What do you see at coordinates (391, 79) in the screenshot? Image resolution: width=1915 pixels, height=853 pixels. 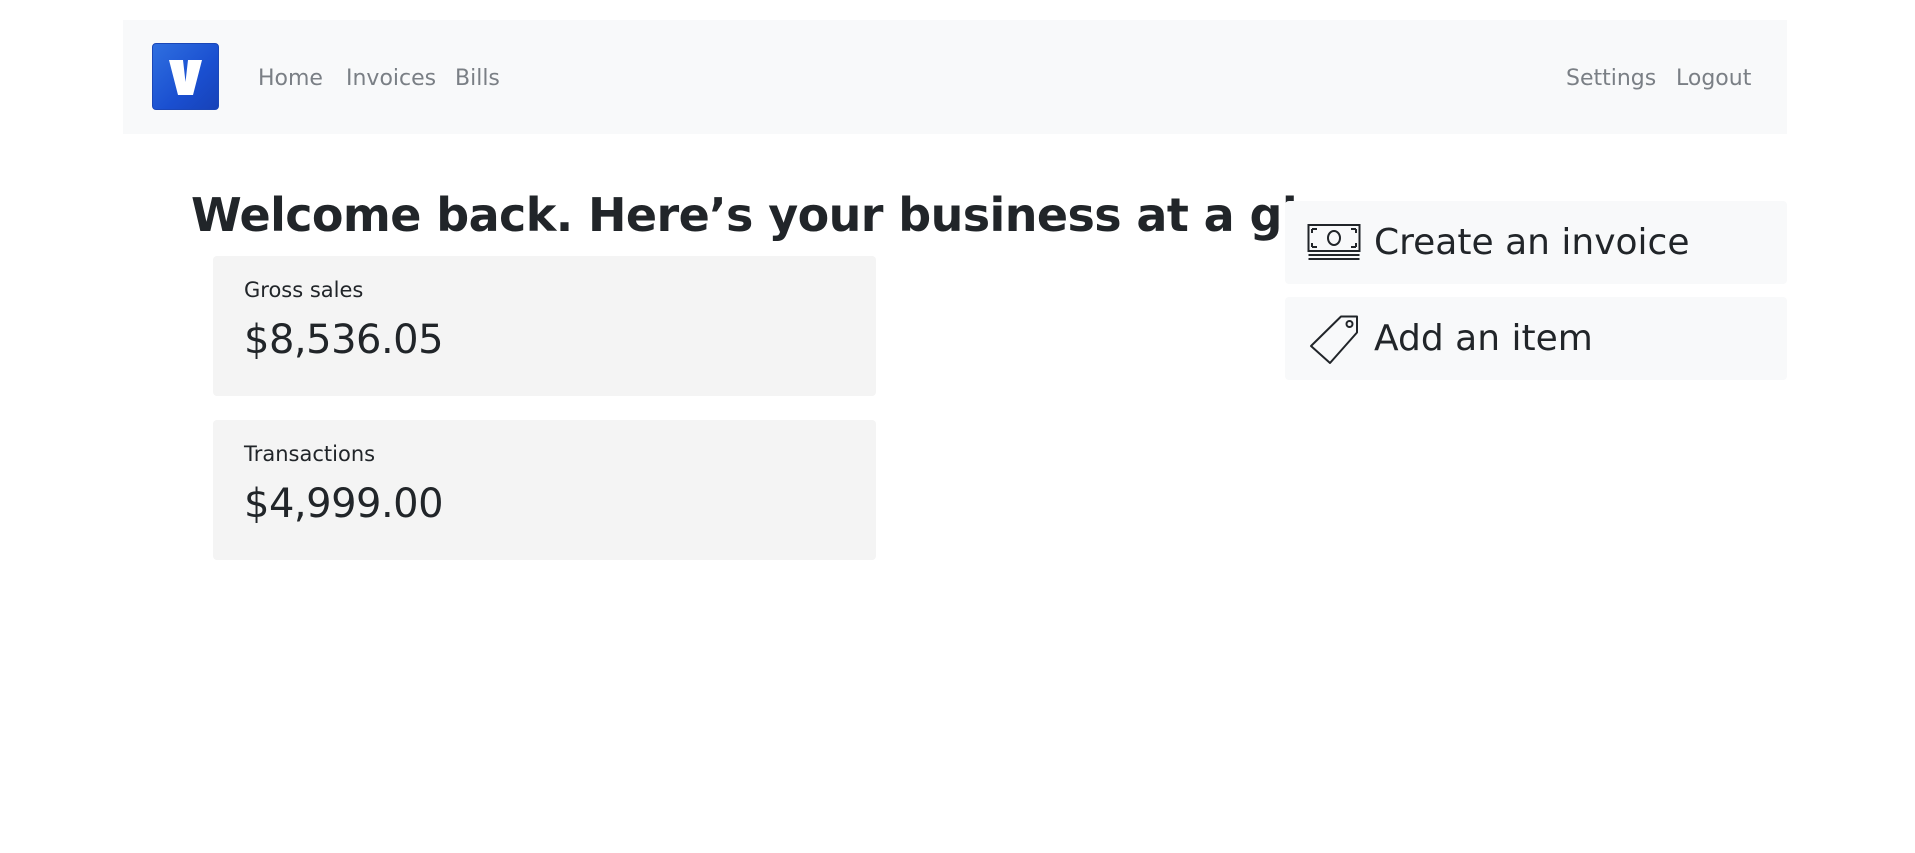 I see `nav-invoices-link: Invoices` at bounding box center [391, 79].